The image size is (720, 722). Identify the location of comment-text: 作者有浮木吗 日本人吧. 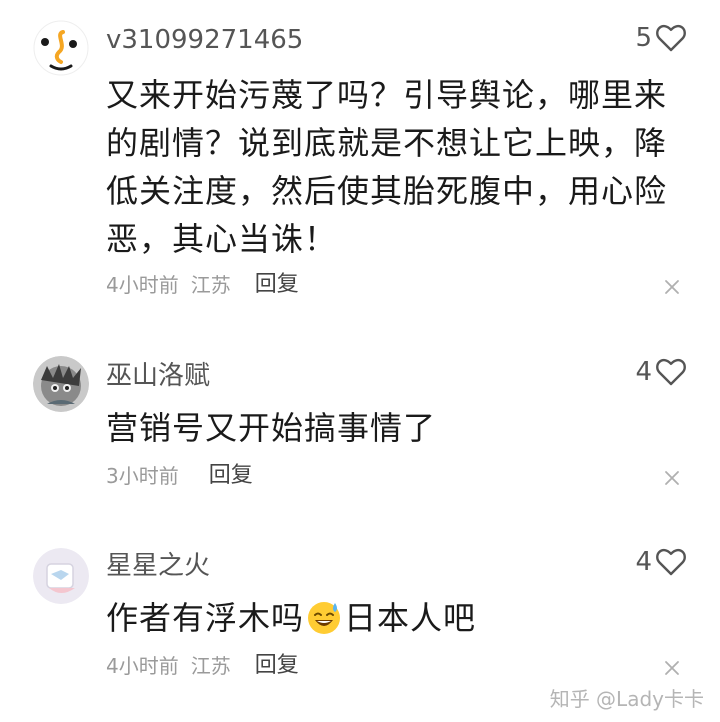
(398, 618).